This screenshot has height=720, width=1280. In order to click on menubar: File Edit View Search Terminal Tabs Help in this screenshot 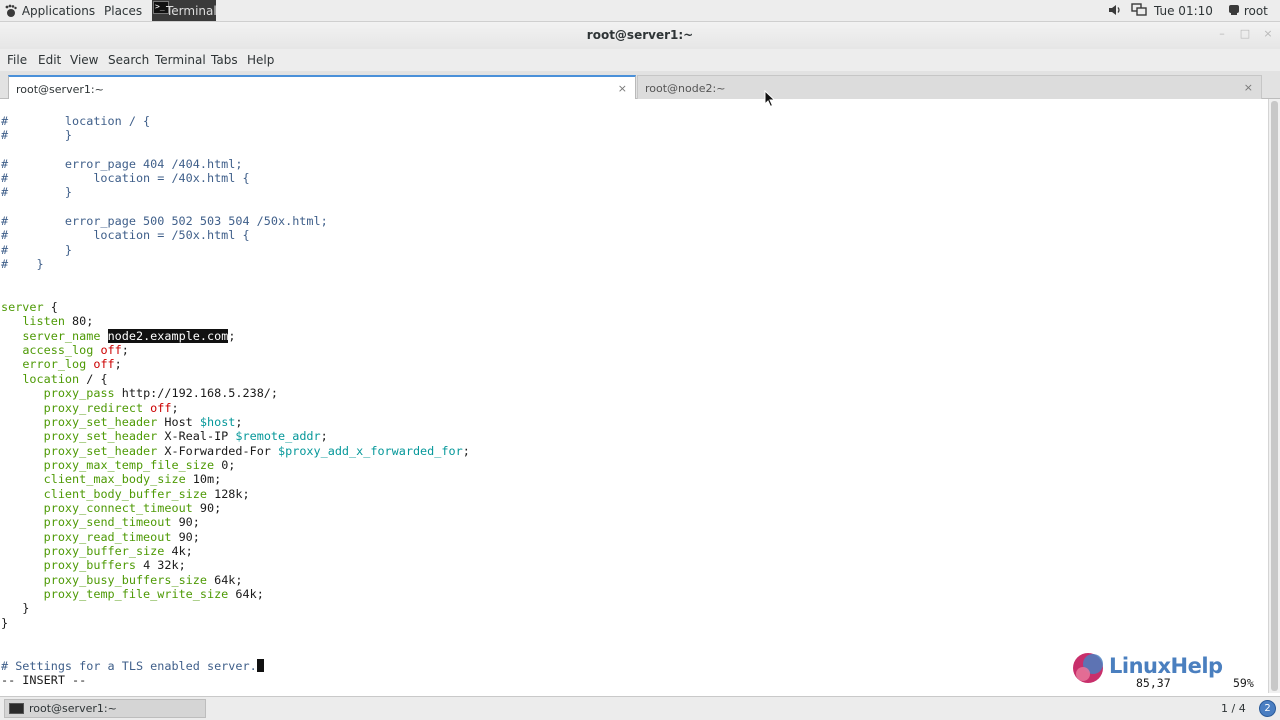, I will do `click(640, 60)`.